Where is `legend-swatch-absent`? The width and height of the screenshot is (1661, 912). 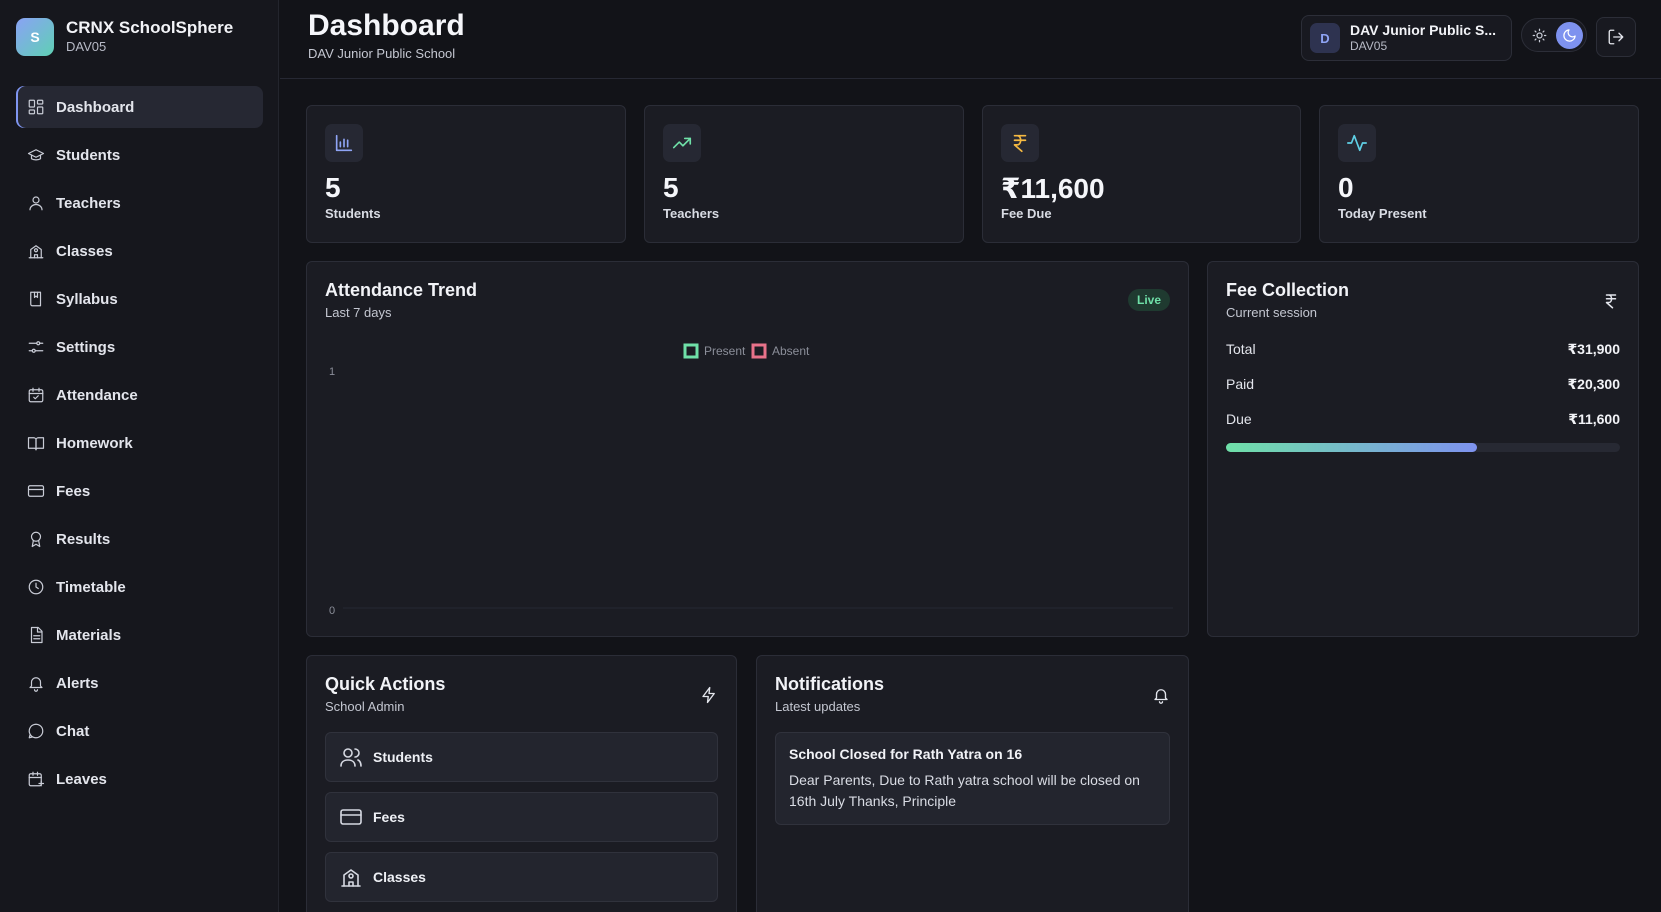 legend-swatch-absent is located at coordinates (759, 351).